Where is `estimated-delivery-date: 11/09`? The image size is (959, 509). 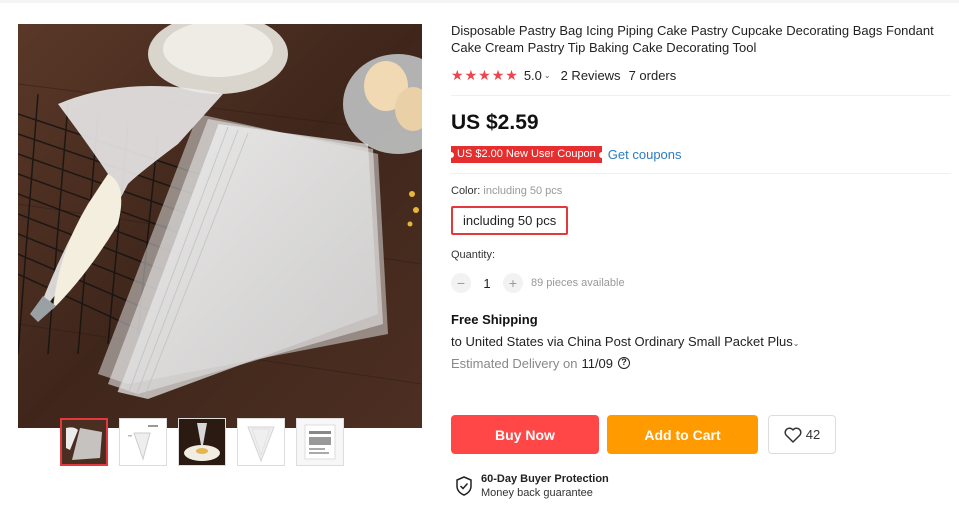 estimated-delivery-date: 11/09 is located at coordinates (597, 363).